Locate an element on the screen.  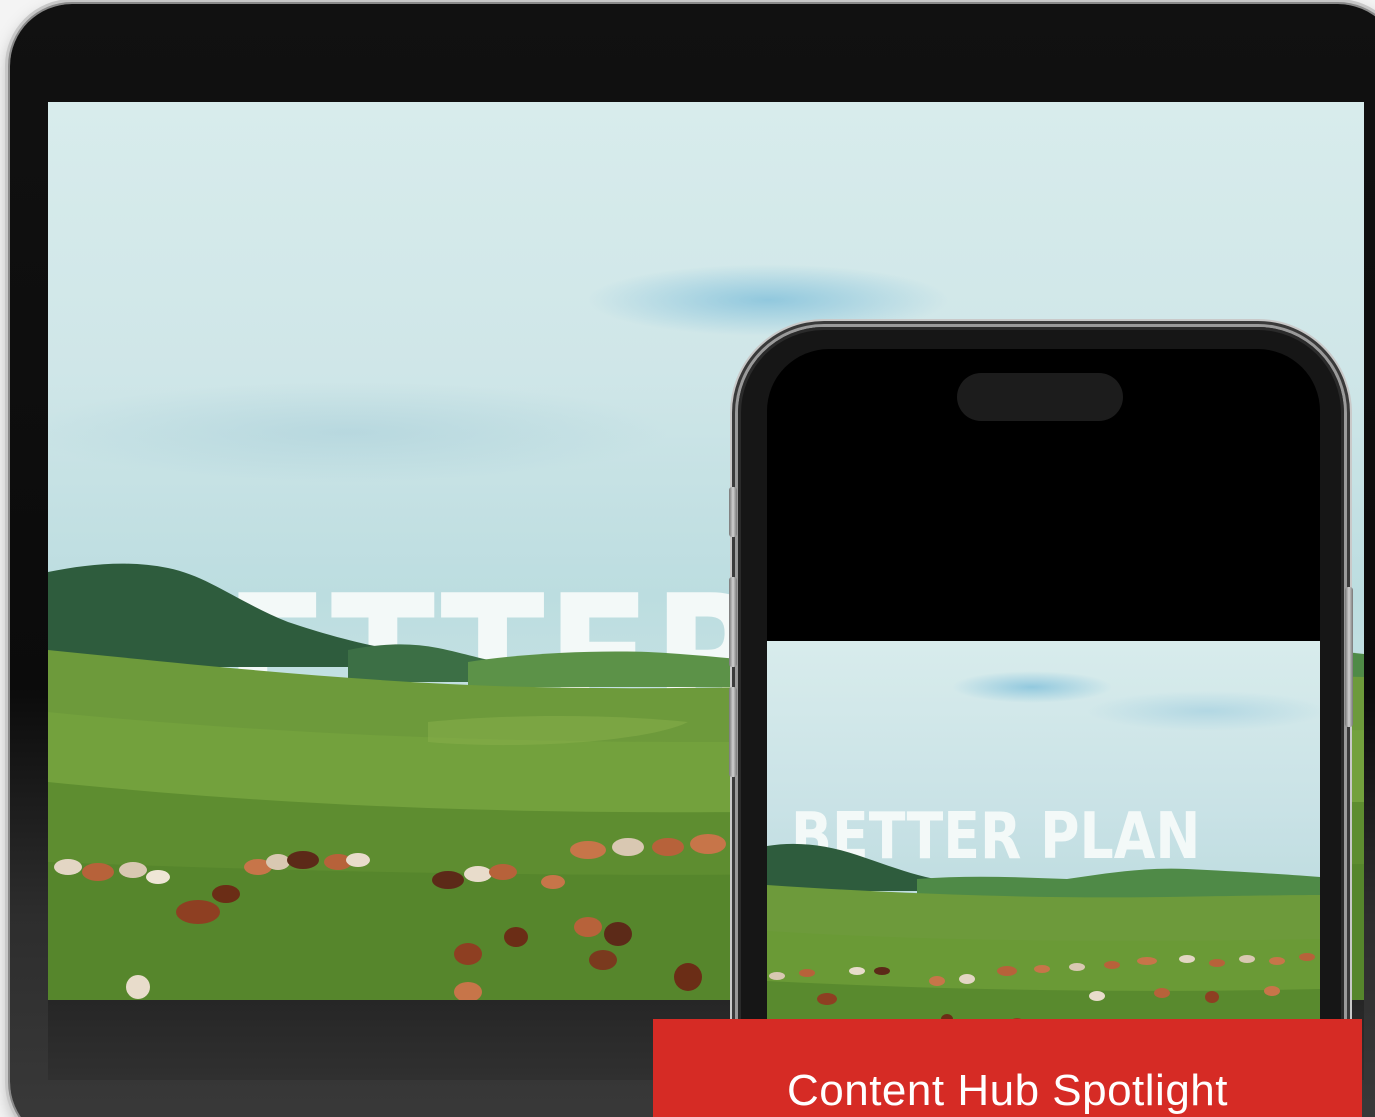
phone-volume-down-button is located at coordinates (733, 732).